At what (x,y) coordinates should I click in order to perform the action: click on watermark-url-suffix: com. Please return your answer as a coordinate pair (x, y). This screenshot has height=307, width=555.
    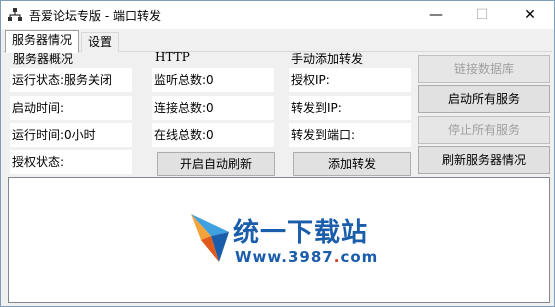
    Looking at the image, I should click on (359, 257).